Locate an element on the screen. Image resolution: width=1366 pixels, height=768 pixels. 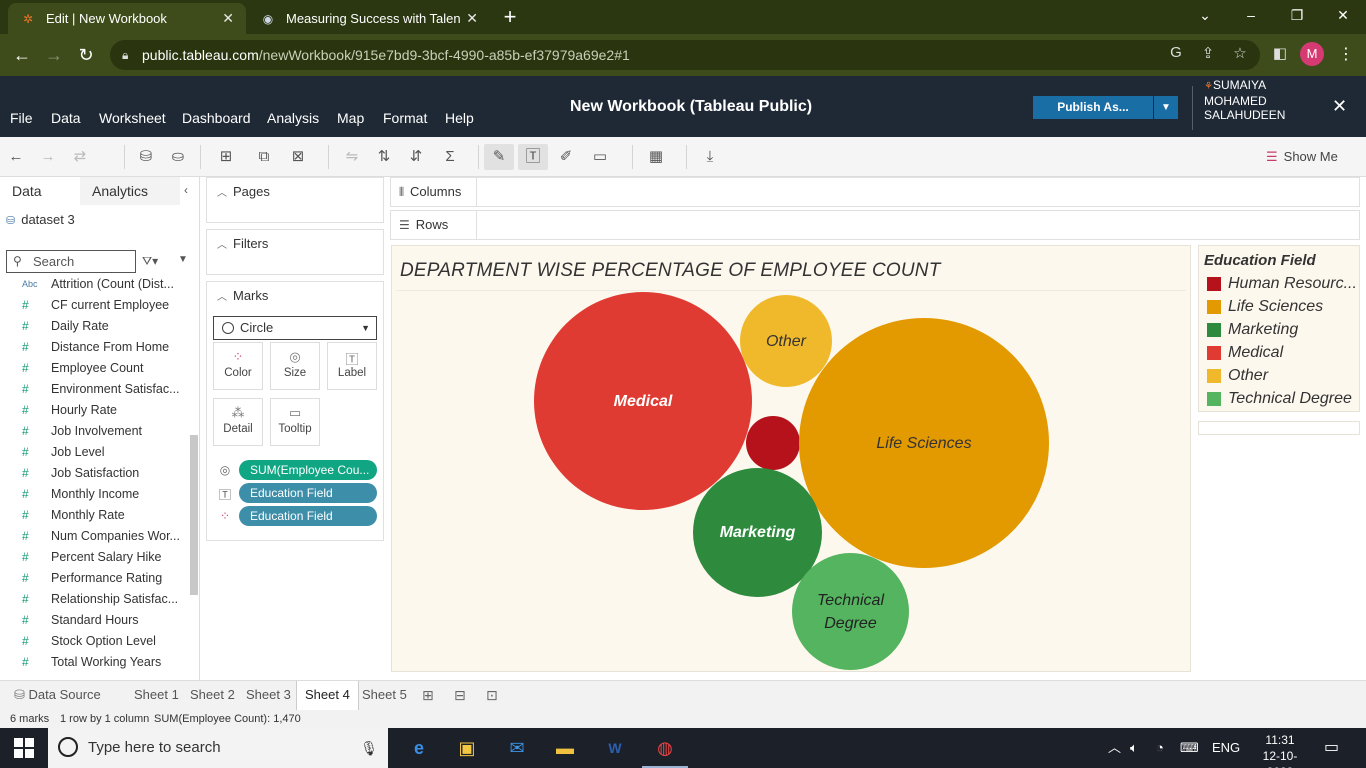
new-data-source-icon: ⛁ is located at coordinates (146, 157).